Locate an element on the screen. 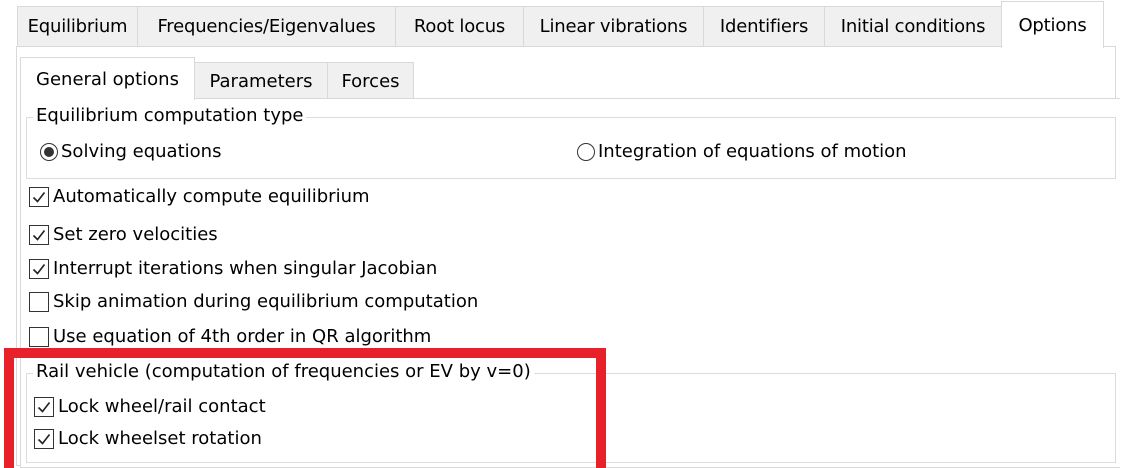  tab-equilibrium: Equilibrium is located at coordinates (77, 26).